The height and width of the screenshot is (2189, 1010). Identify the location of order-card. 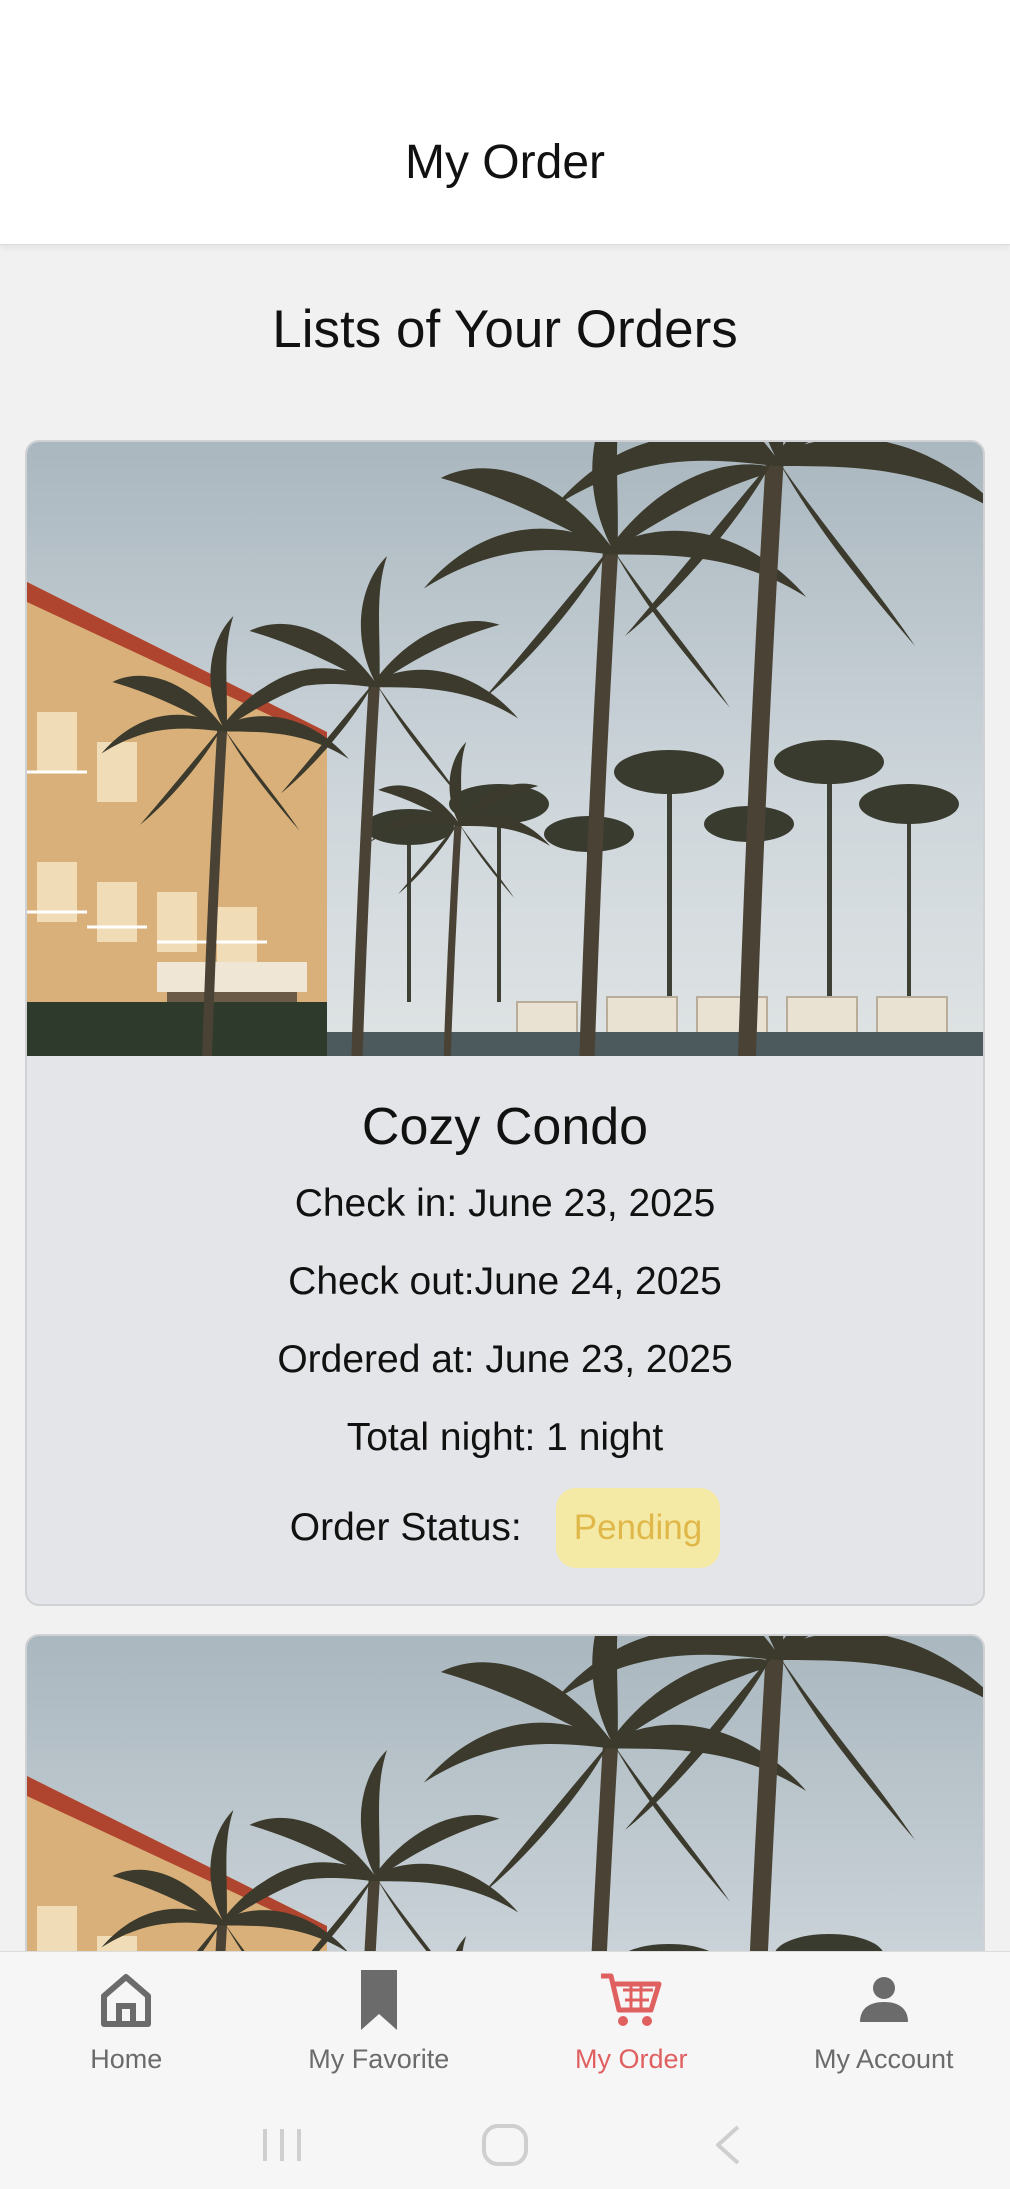
(505, 1792).